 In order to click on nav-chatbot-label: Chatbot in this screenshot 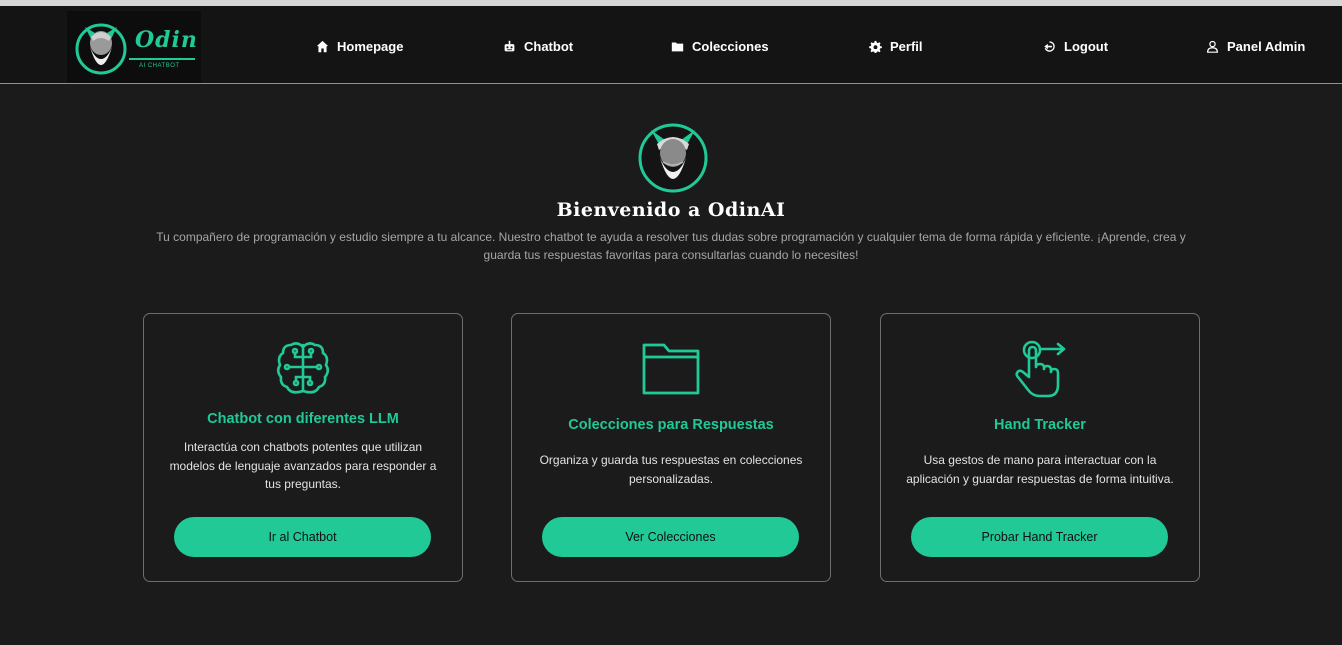, I will do `click(549, 46)`.